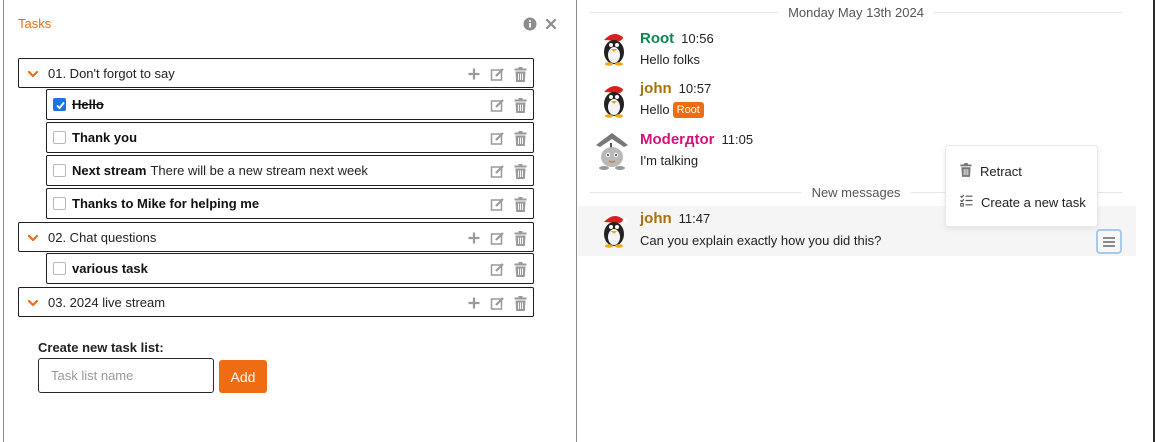 The image size is (1155, 442). I want to click on message-author-line: Root 10:56, so click(677, 38).